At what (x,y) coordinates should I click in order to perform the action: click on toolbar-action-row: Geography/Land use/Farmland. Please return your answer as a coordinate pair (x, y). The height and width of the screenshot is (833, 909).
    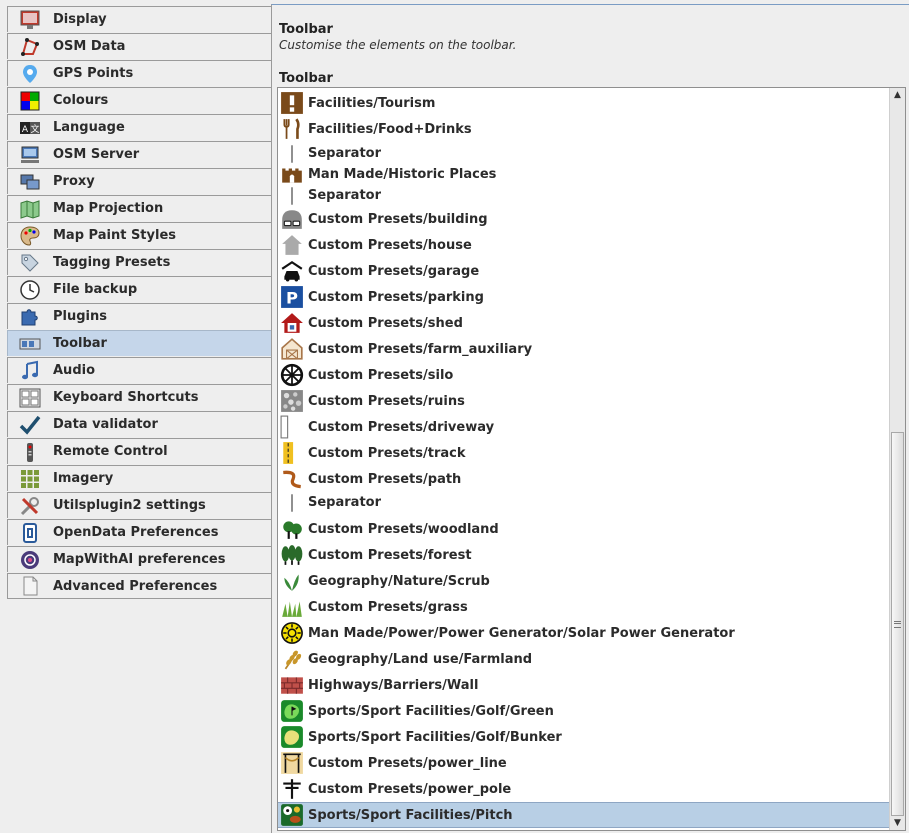
    Looking at the image, I should click on (584, 659).